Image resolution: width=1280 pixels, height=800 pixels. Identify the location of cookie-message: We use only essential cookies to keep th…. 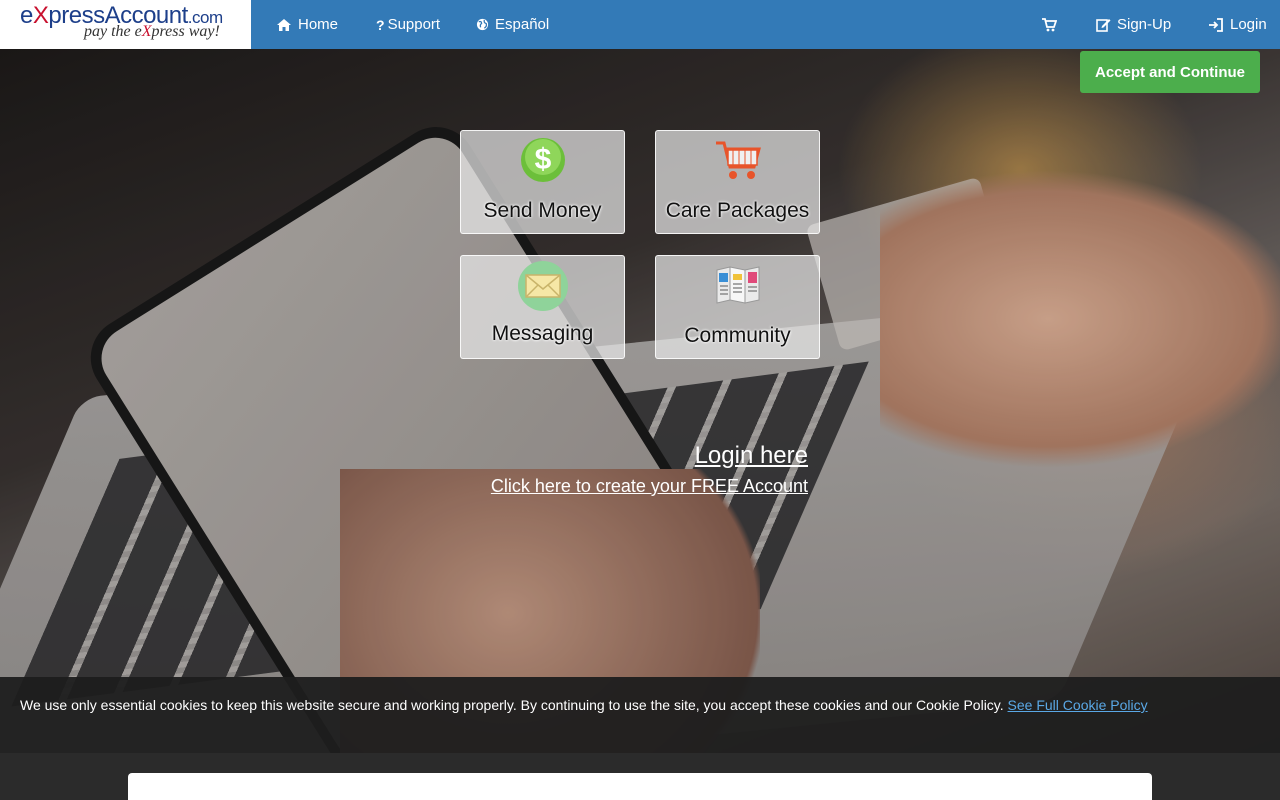
(584, 705).